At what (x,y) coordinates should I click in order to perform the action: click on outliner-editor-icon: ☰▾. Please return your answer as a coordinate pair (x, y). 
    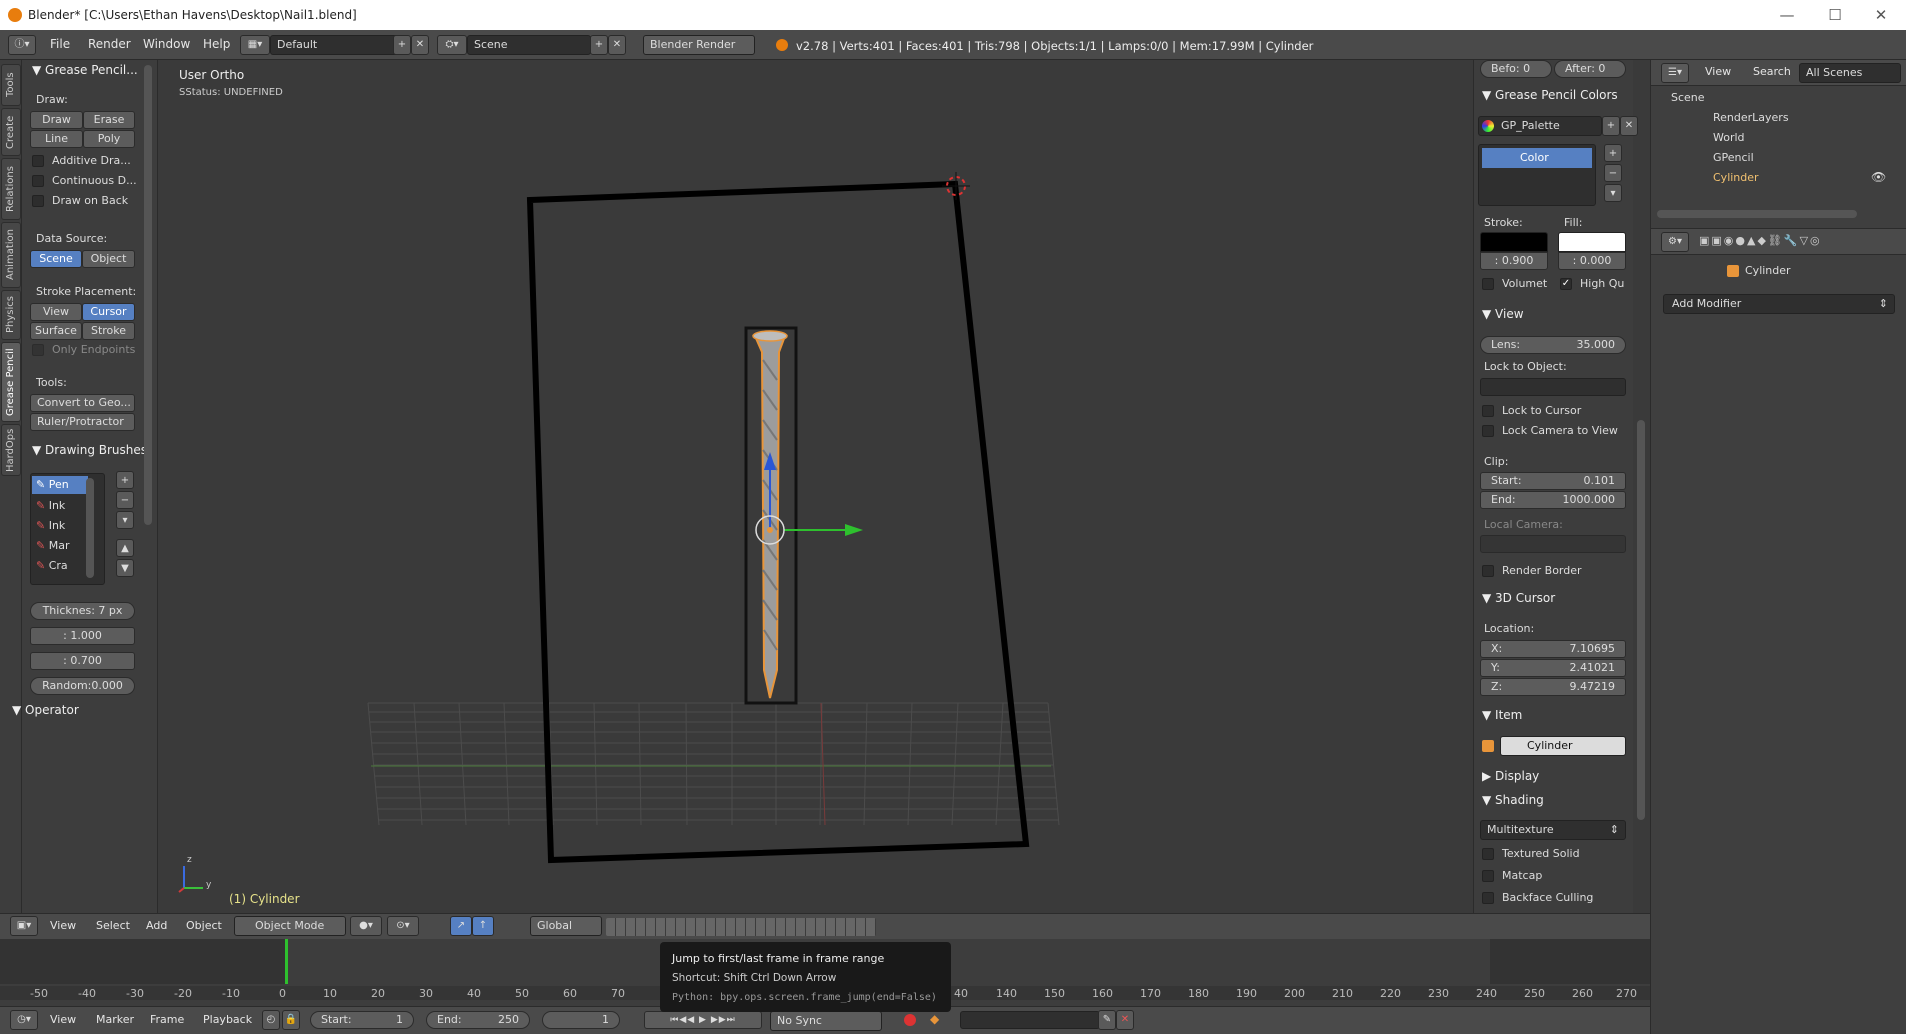
    Looking at the image, I should click on (1675, 73).